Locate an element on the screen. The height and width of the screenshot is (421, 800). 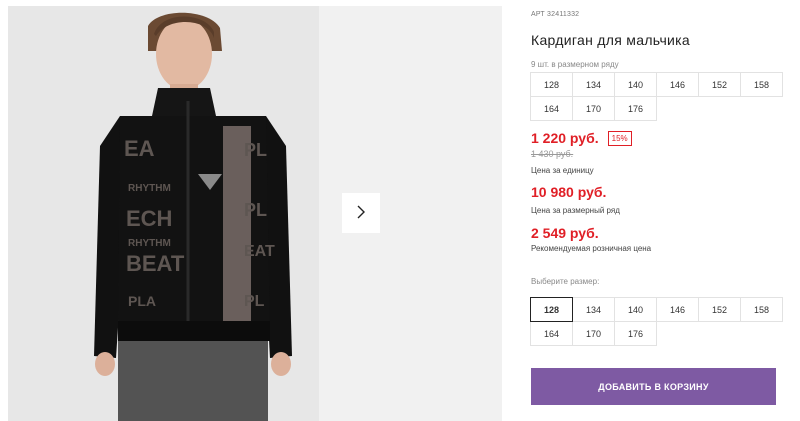
pack-size-cell: 170 is located at coordinates (593, 108).